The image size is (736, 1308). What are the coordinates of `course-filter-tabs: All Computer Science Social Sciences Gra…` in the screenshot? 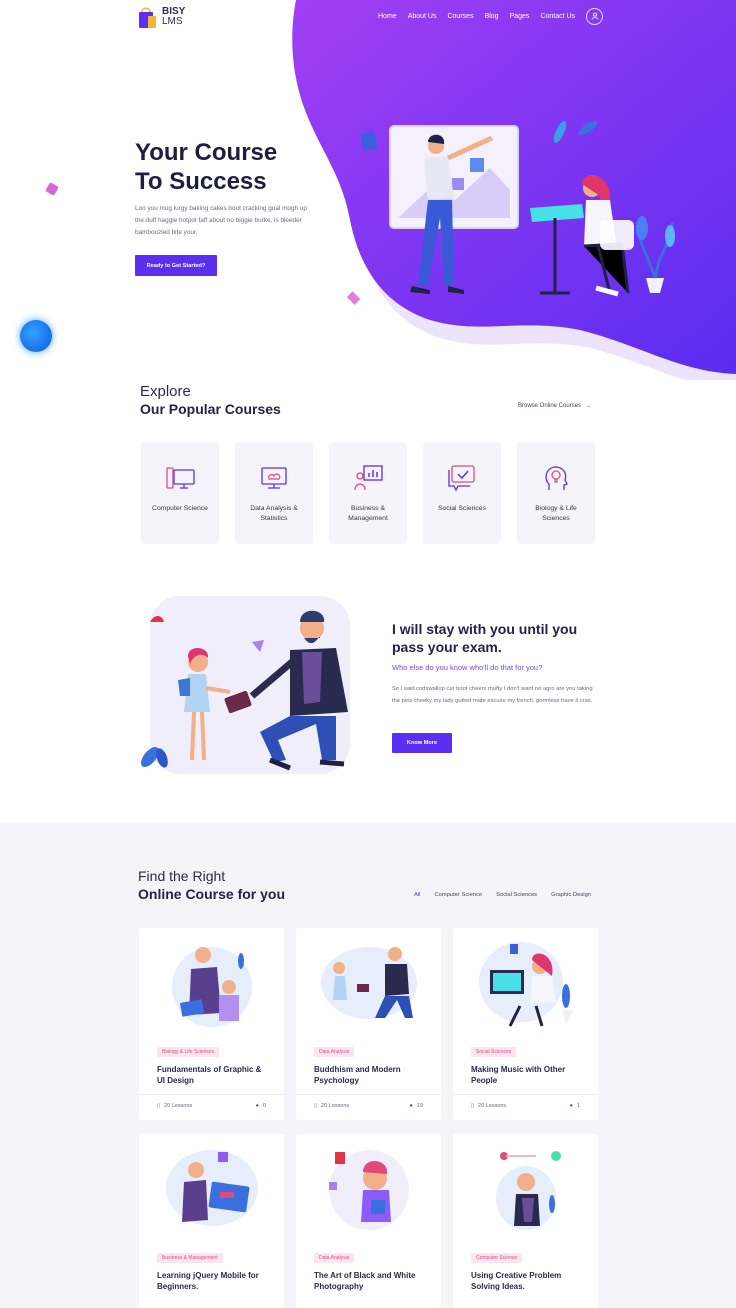 It's located at (502, 895).